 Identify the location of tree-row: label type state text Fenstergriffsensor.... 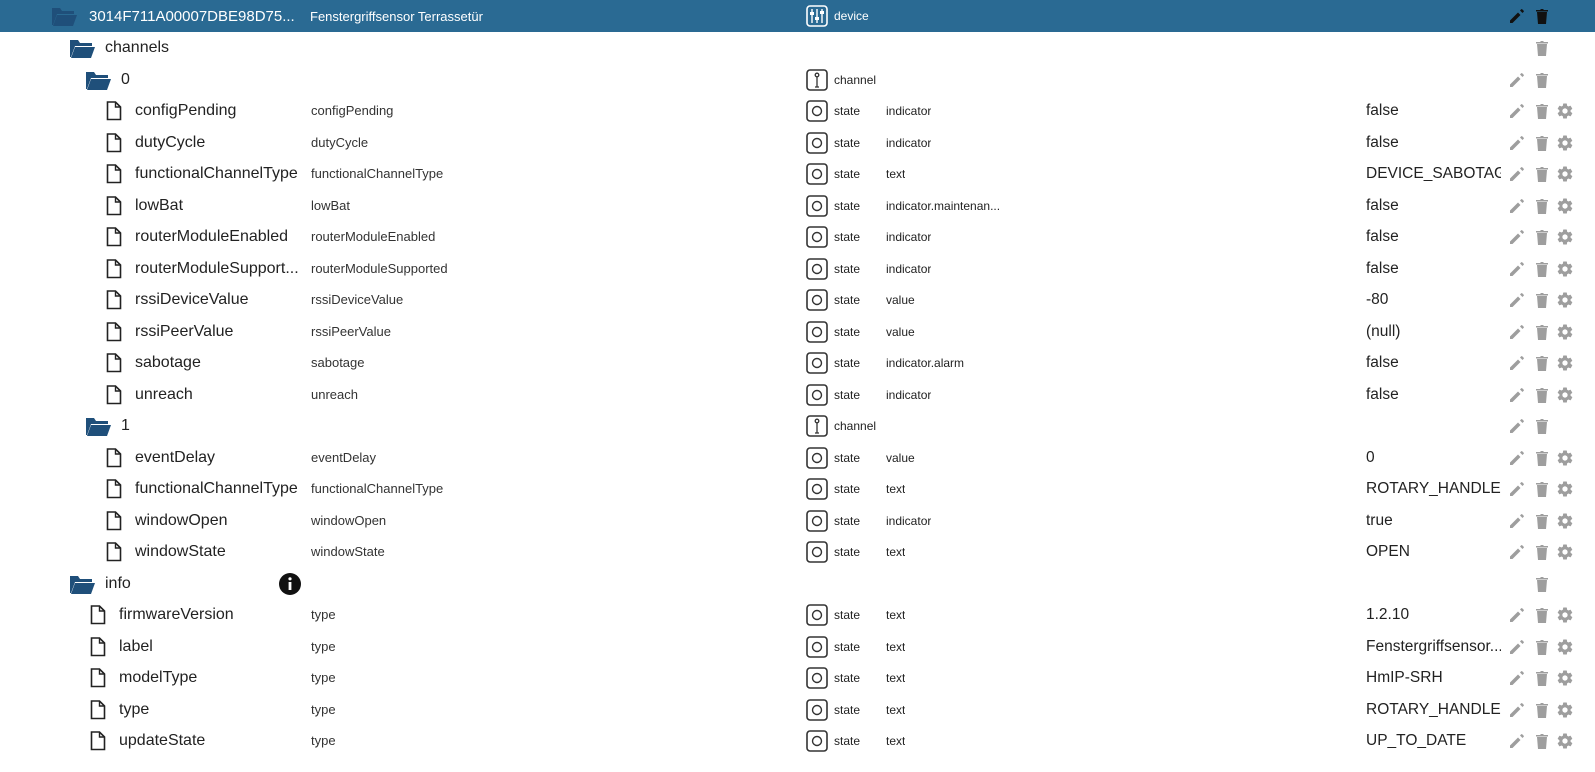
(797, 647).